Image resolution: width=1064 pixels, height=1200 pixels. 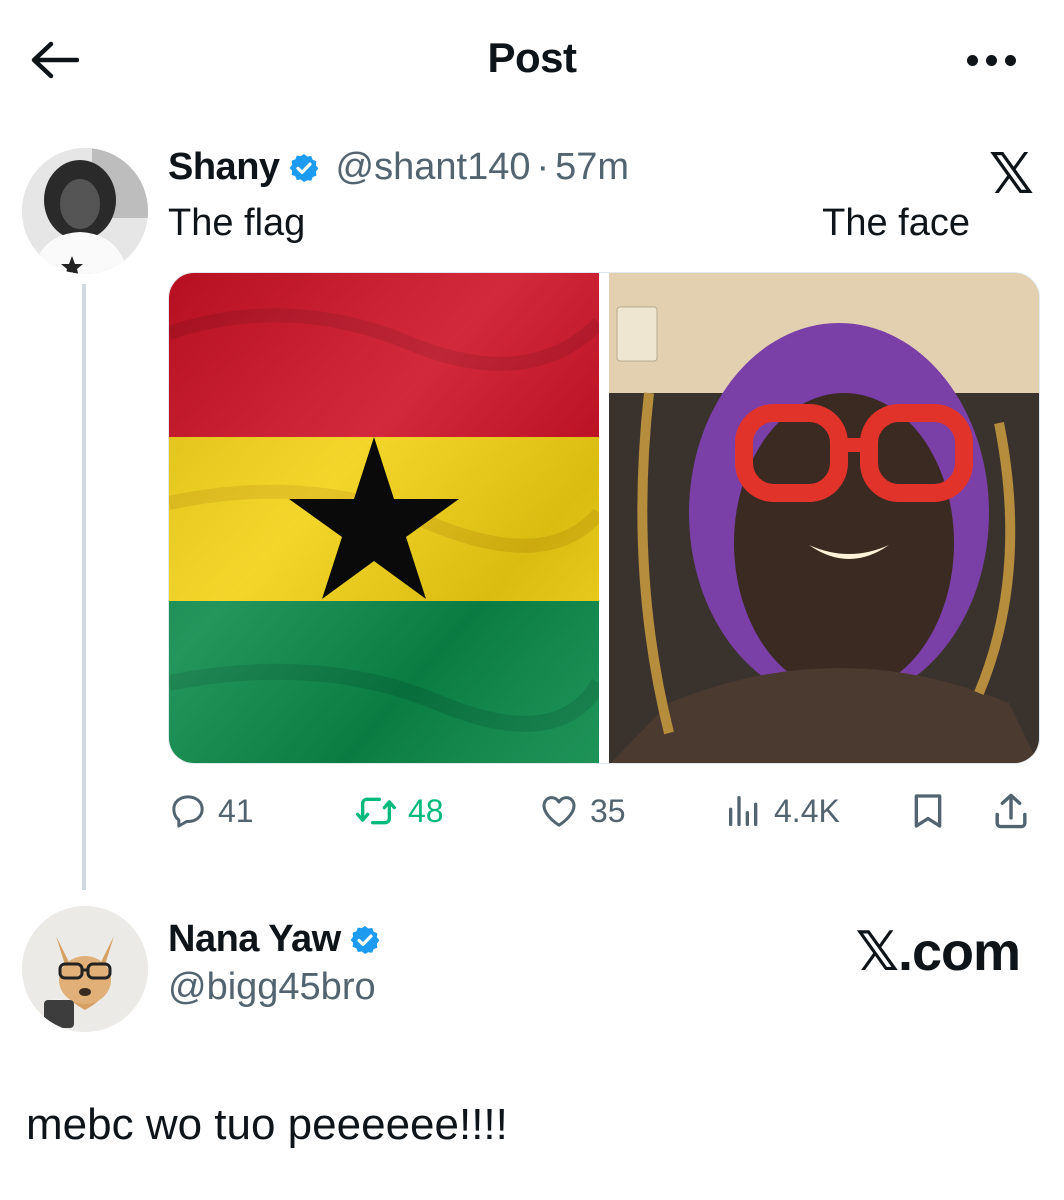 I want to click on view-count: 4.4K, so click(x=807, y=810).